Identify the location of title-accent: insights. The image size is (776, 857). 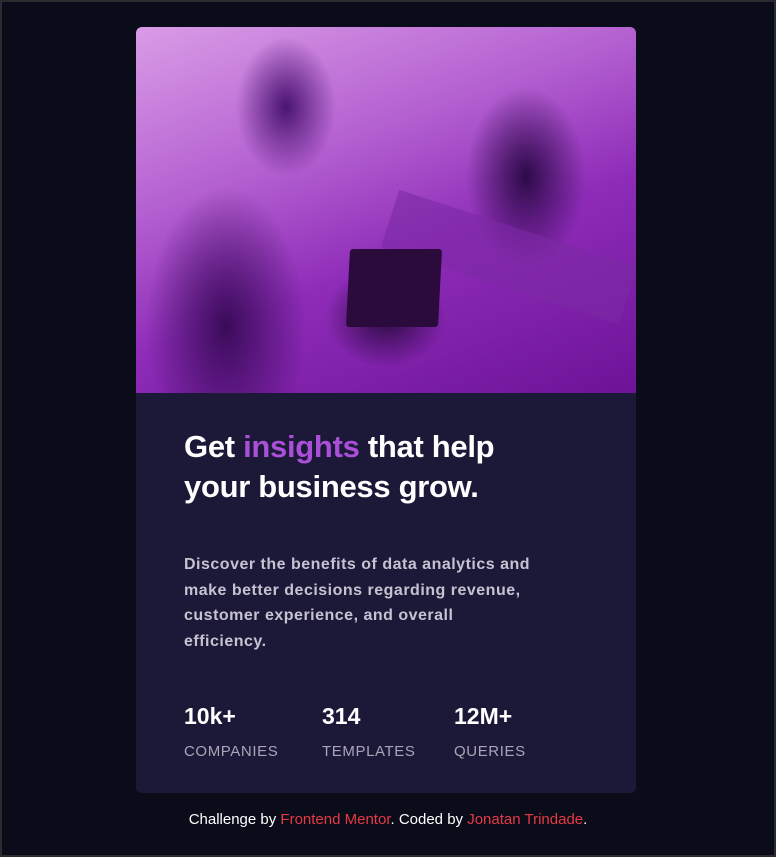
(301, 446).